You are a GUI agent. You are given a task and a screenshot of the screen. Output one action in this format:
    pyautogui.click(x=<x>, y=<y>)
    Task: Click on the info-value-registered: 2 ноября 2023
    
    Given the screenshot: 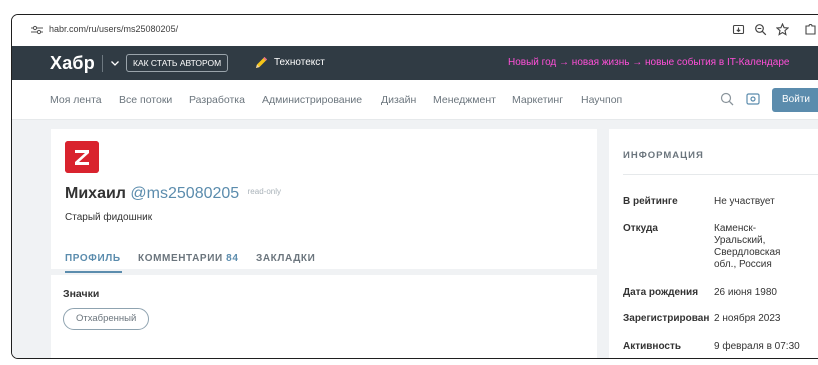 What is the action you would take?
    pyautogui.click(x=747, y=318)
    